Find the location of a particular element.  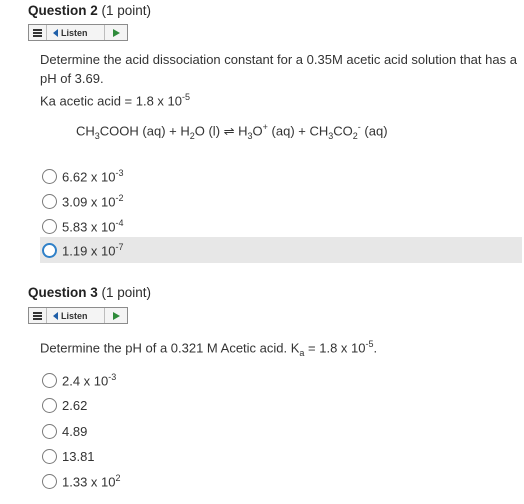

question-title: Question 3 is located at coordinates (63, 292).